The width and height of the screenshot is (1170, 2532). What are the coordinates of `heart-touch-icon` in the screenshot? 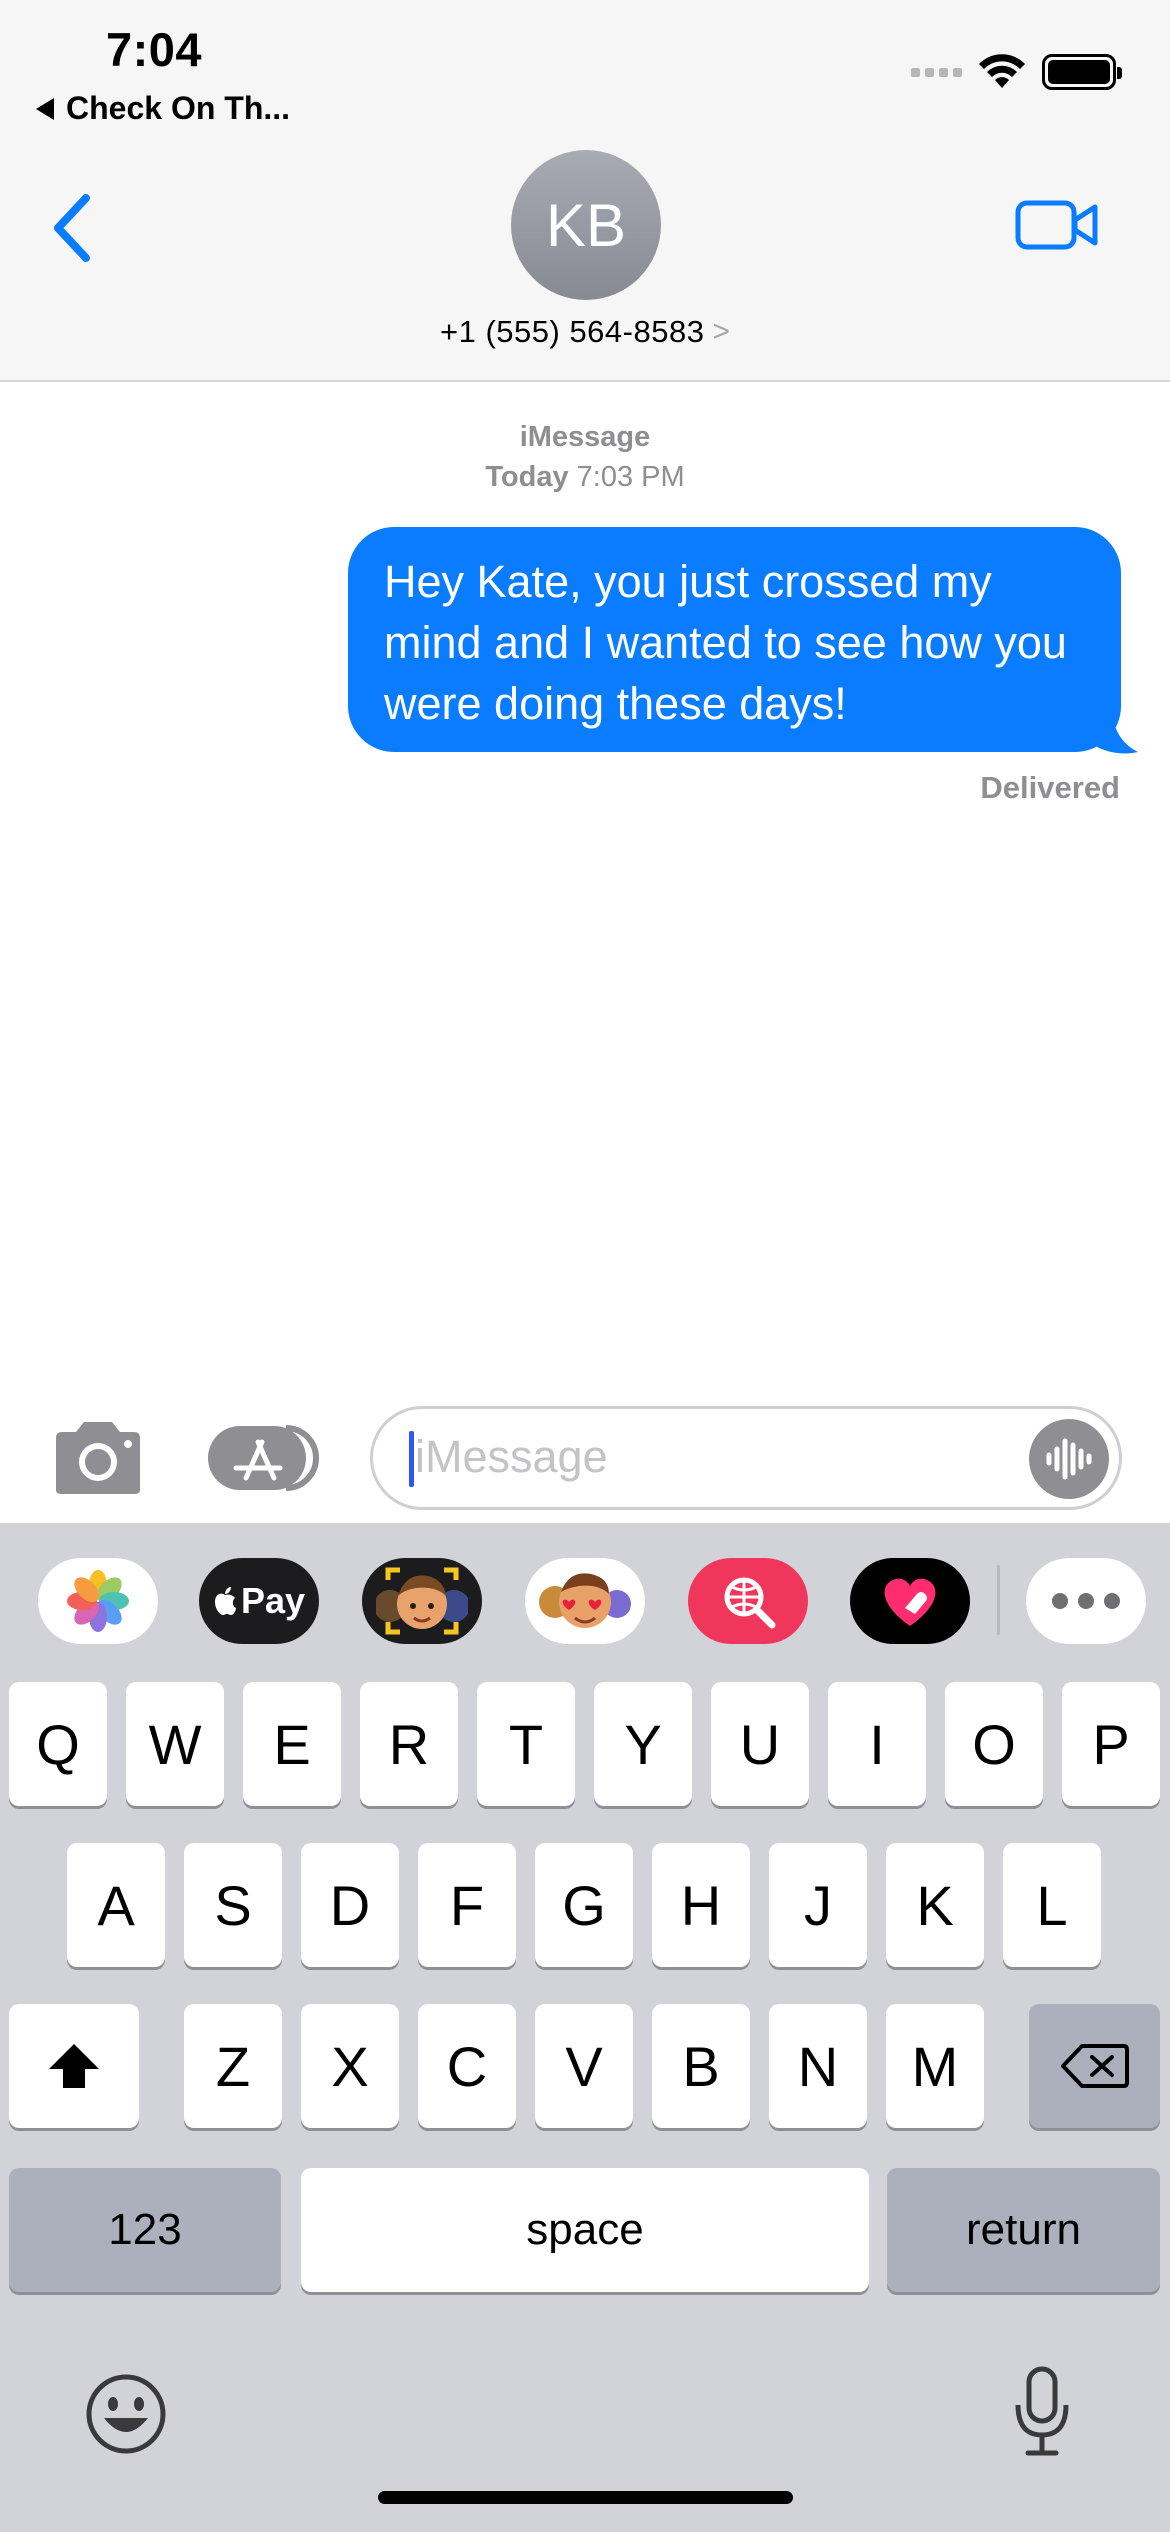 It's located at (910, 1602).